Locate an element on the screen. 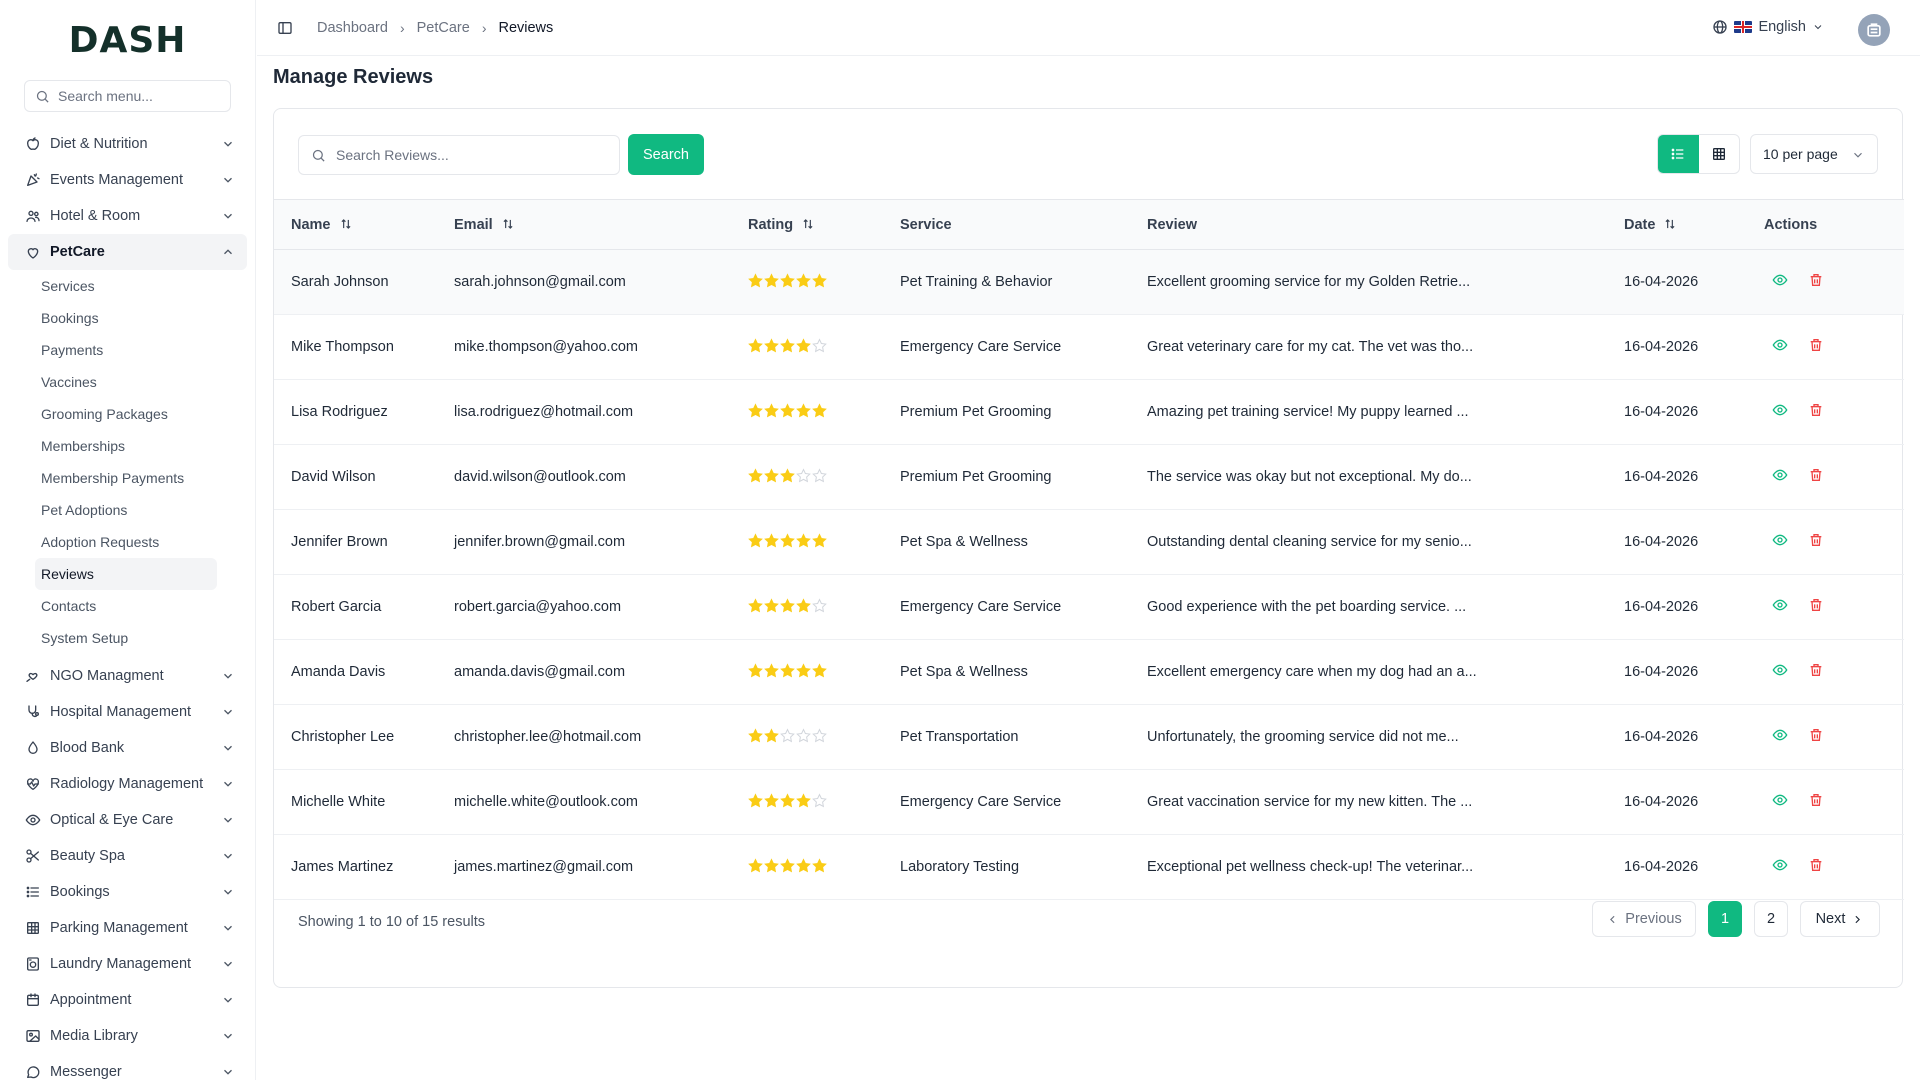 The height and width of the screenshot is (1090, 1920). sidebar-item-laundry-management: Laundry Management is located at coordinates (127, 964).